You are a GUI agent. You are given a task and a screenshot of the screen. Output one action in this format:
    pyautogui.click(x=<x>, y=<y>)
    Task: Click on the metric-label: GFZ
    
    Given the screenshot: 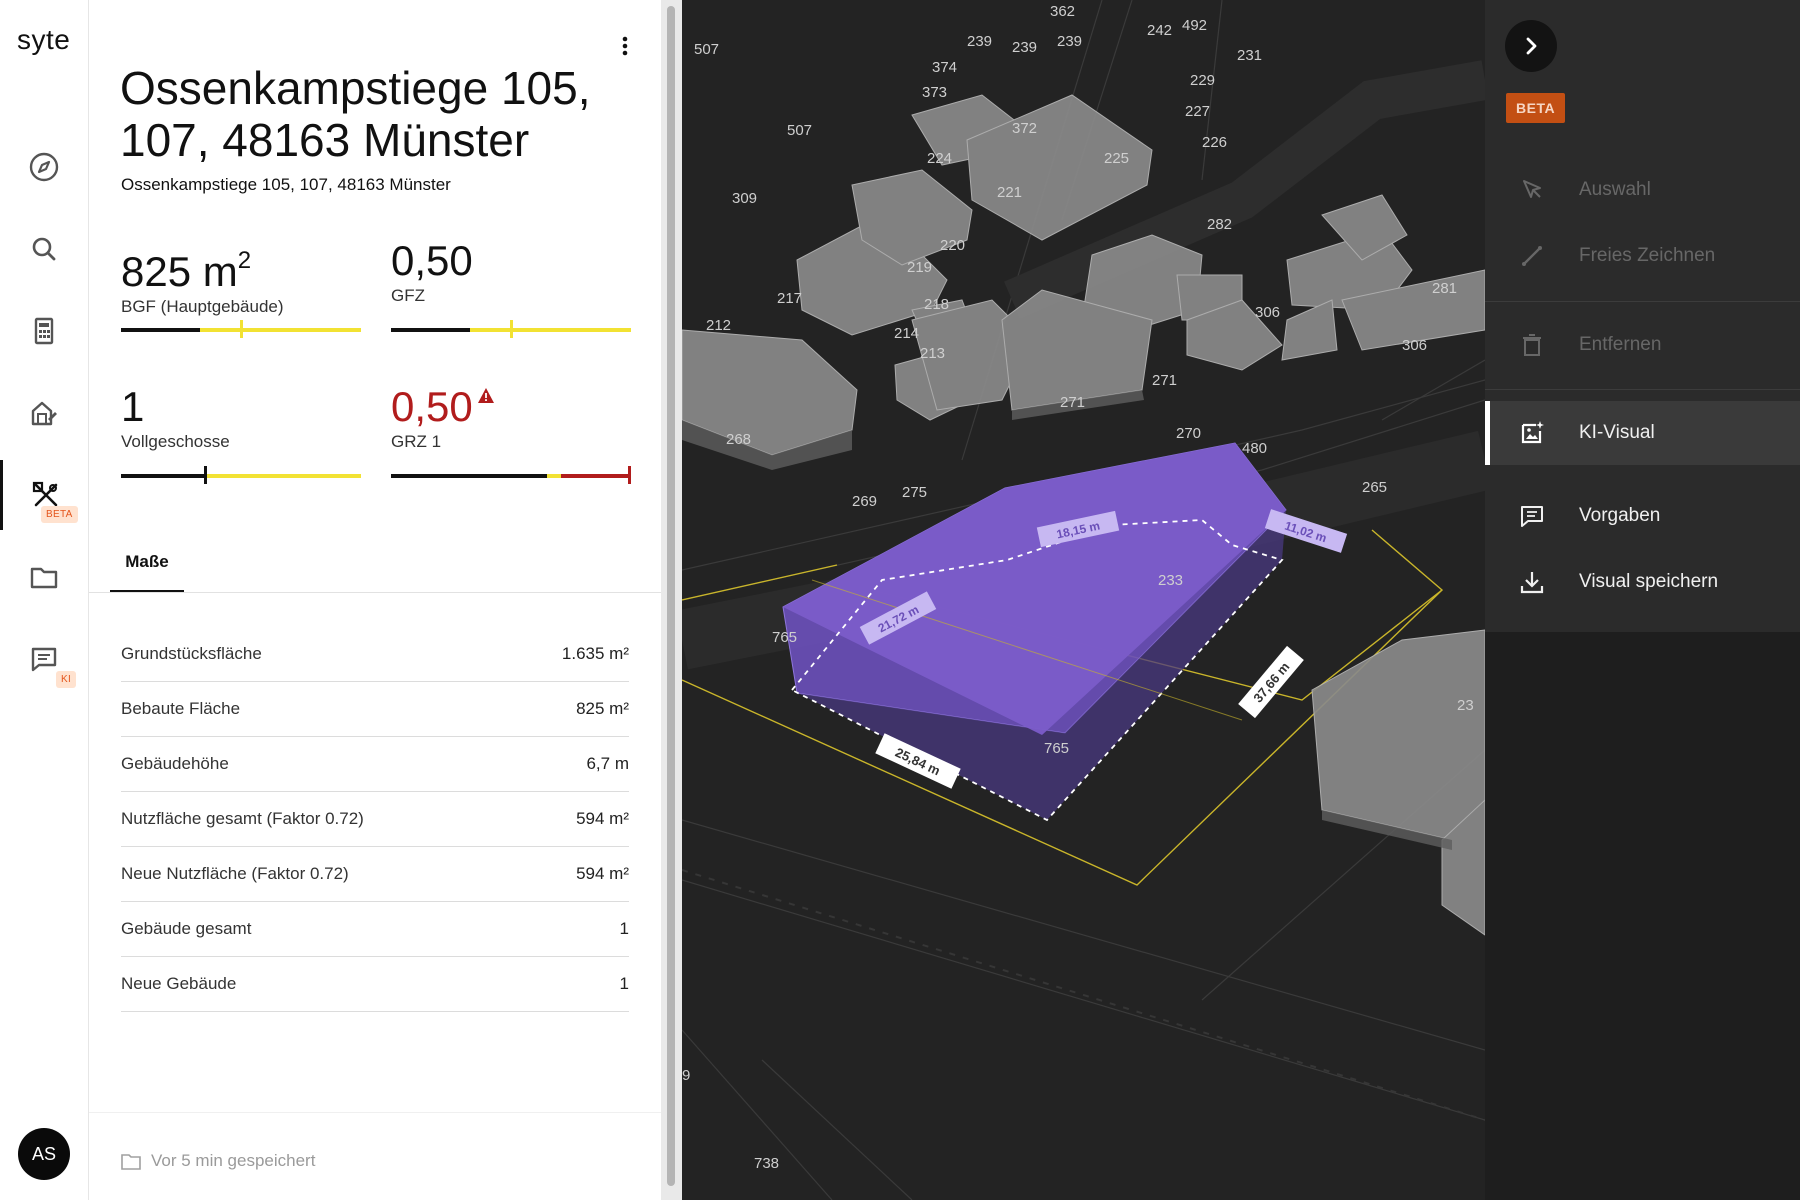 What is the action you would take?
    pyautogui.click(x=408, y=295)
    